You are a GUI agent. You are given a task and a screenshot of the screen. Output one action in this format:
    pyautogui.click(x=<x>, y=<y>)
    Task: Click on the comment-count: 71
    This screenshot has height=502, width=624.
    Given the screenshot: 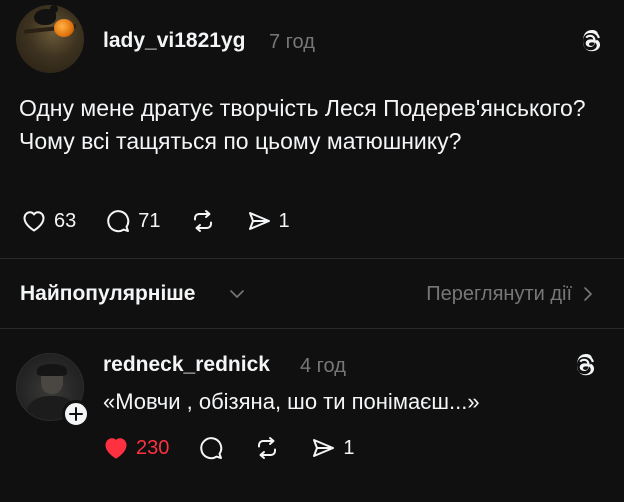 What is the action you would take?
    pyautogui.click(x=149, y=220)
    